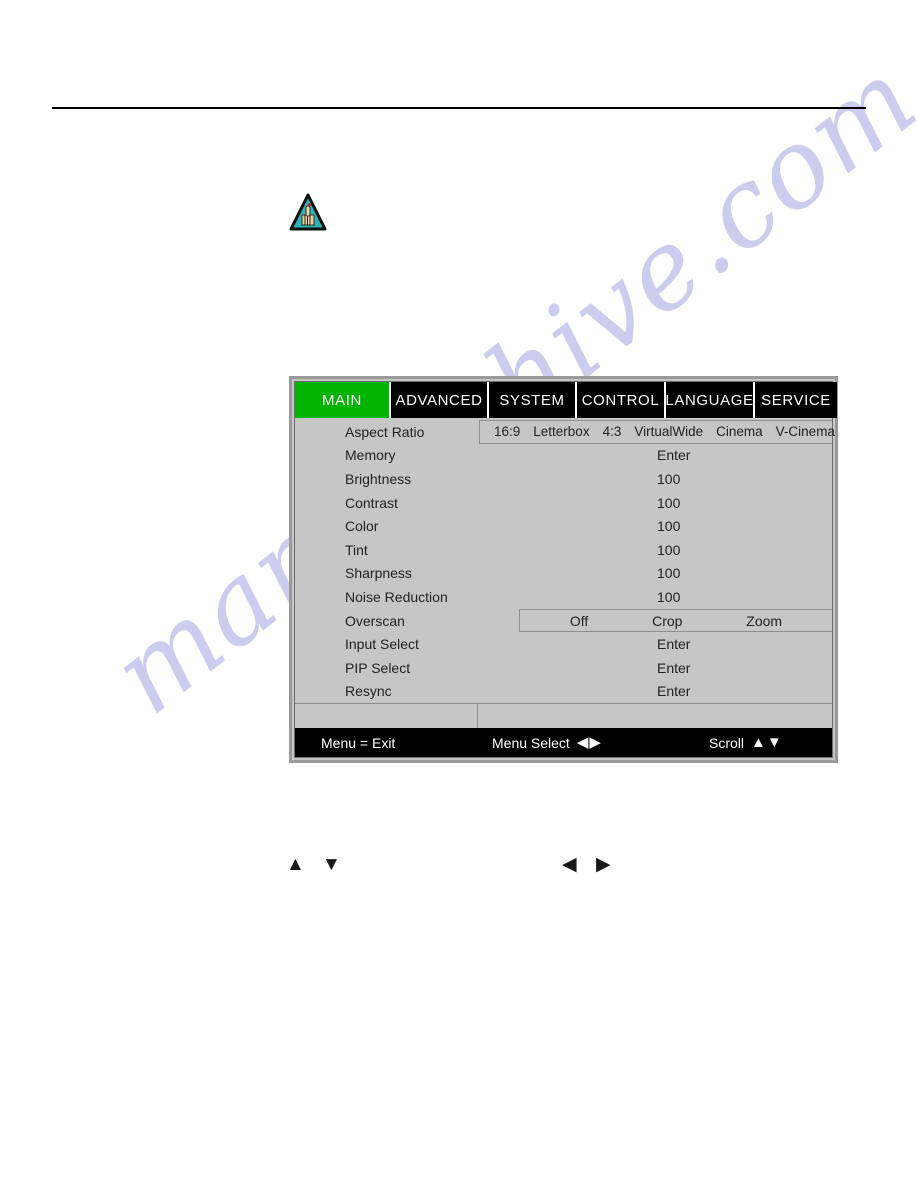 Image resolution: width=918 pixels, height=1188 pixels. I want to click on body-down-arrow-icon: ▼, so click(331, 864).